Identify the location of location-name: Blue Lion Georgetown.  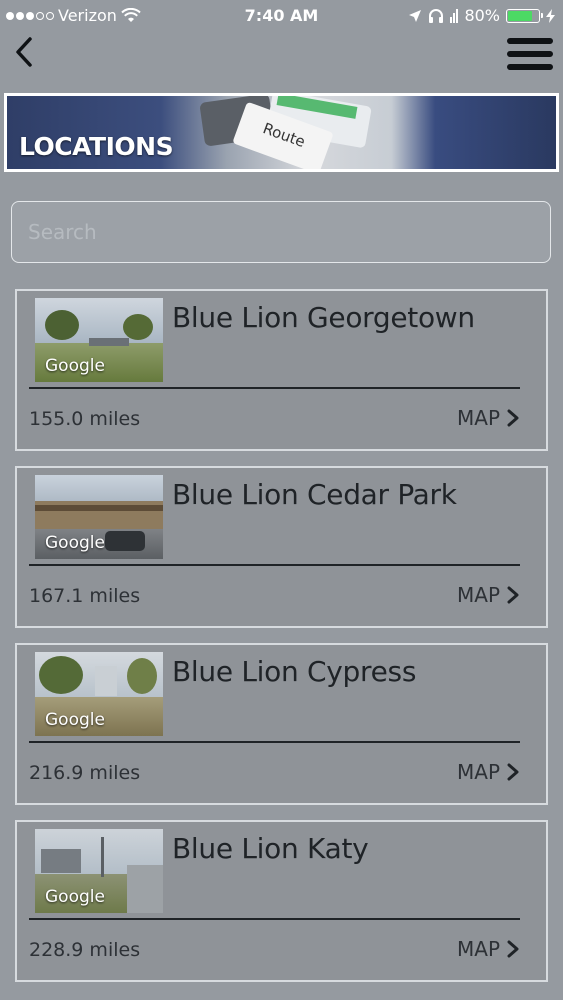
(323, 317).